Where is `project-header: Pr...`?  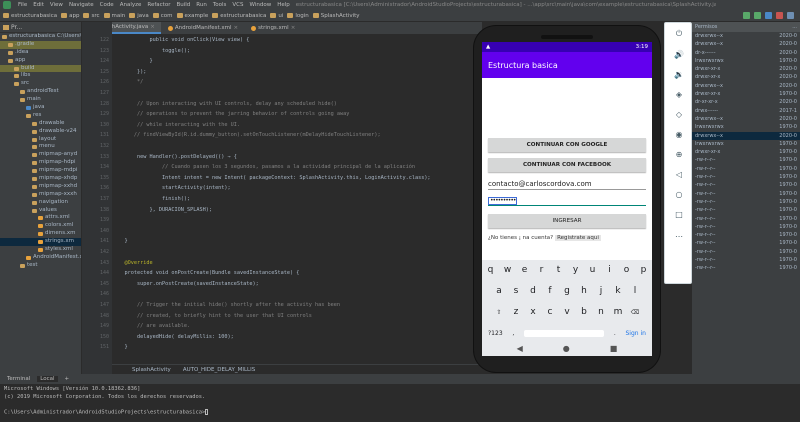
project-header: Pr... is located at coordinates (40, 27).